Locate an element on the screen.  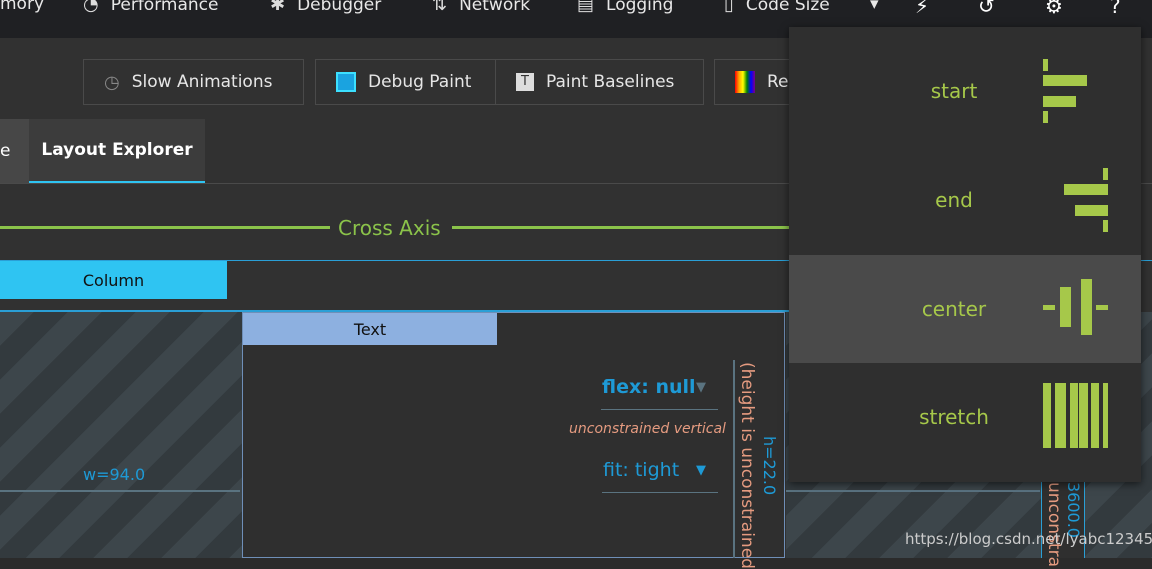
nav-label: mory is located at coordinates (22, 7).